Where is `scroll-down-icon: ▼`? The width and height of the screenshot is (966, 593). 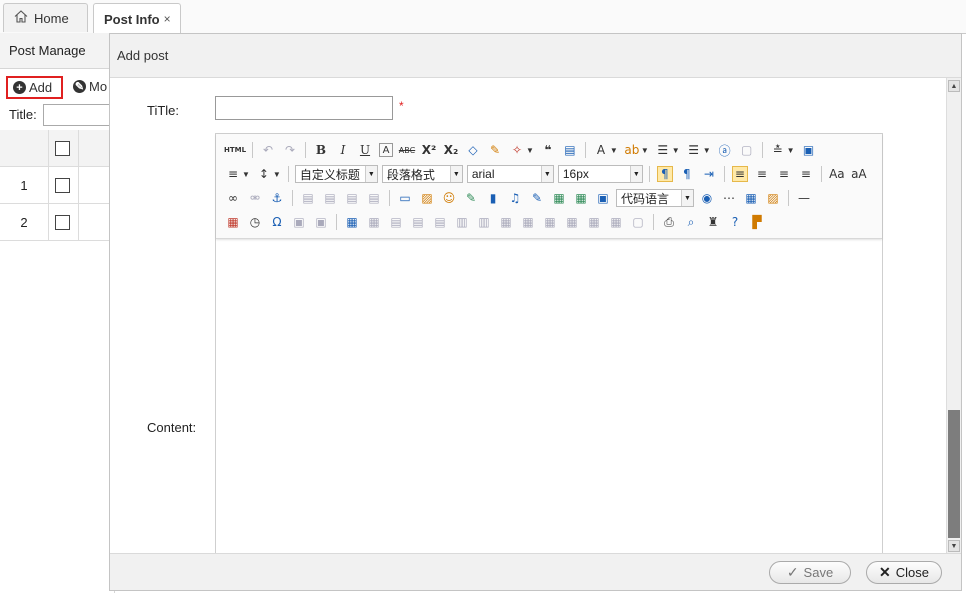 scroll-down-icon: ▼ is located at coordinates (954, 546).